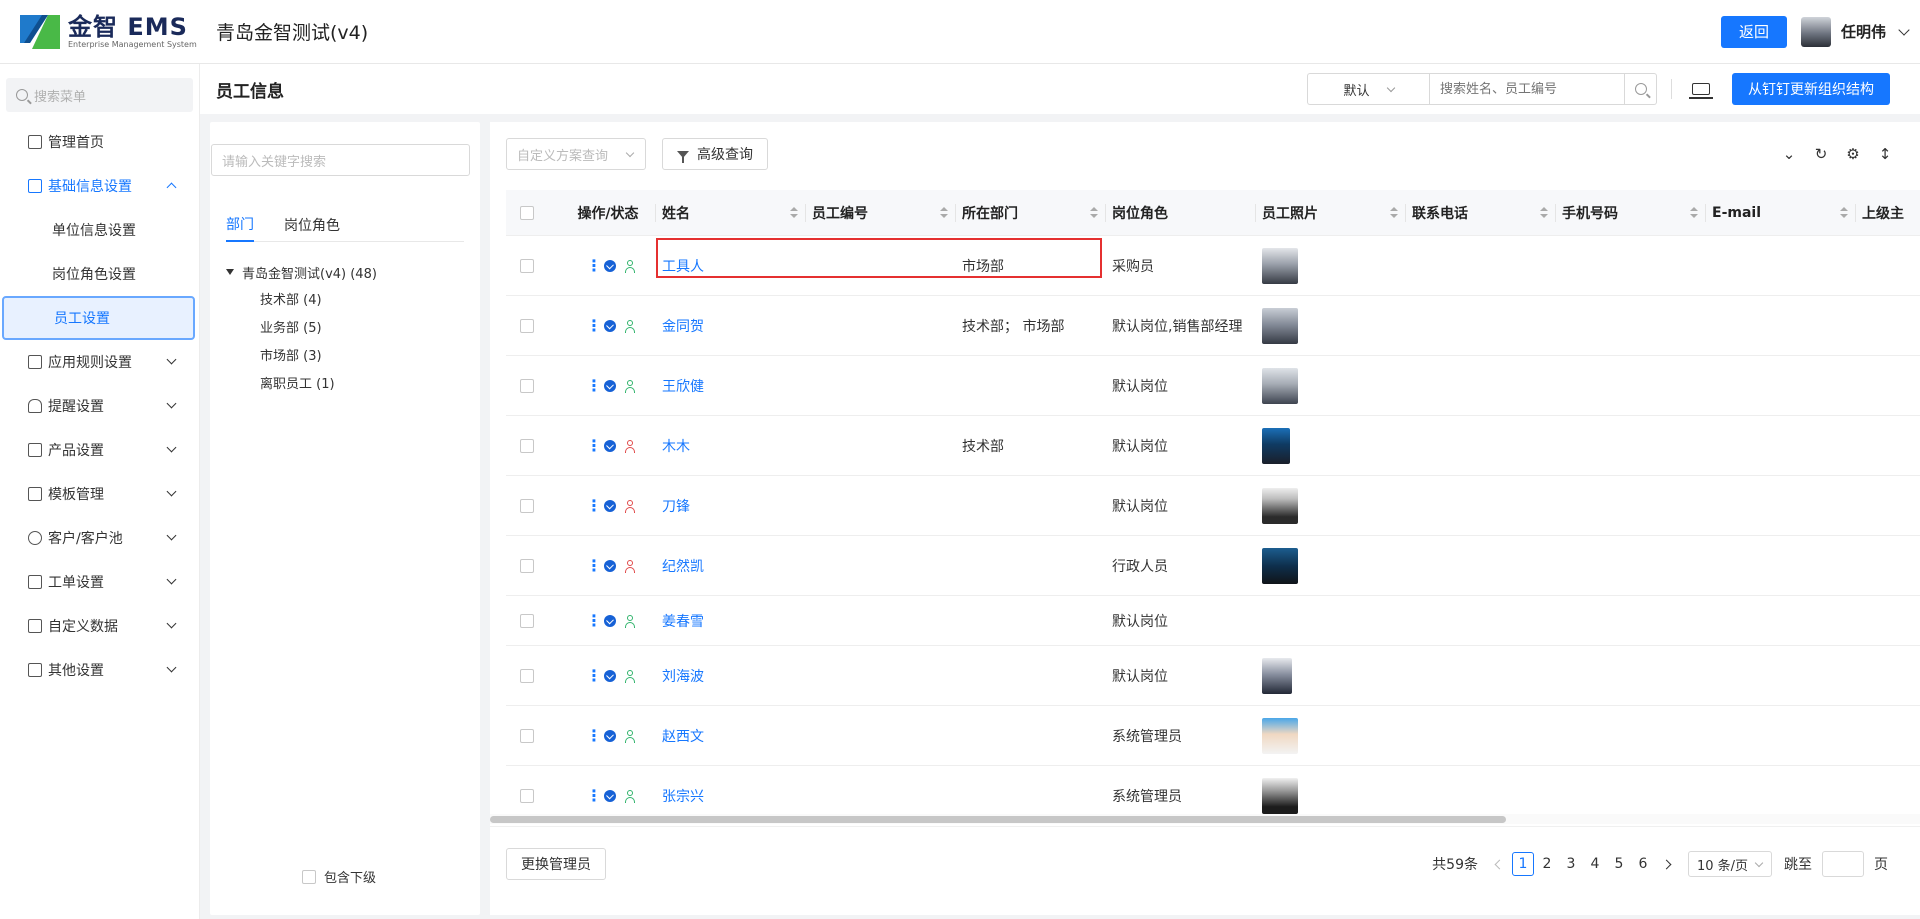 The image size is (1920, 919). What do you see at coordinates (1571, 864) in the screenshot?
I see `page-3: 3` at bounding box center [1571, 864].